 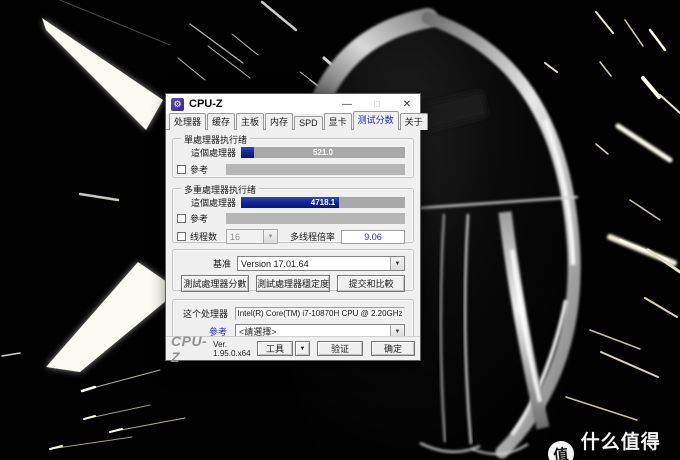 What do you see at coordinates (221, 121) in the screenshot?
I see `tab-caches: 缓存` at bounding box center [221, 121].